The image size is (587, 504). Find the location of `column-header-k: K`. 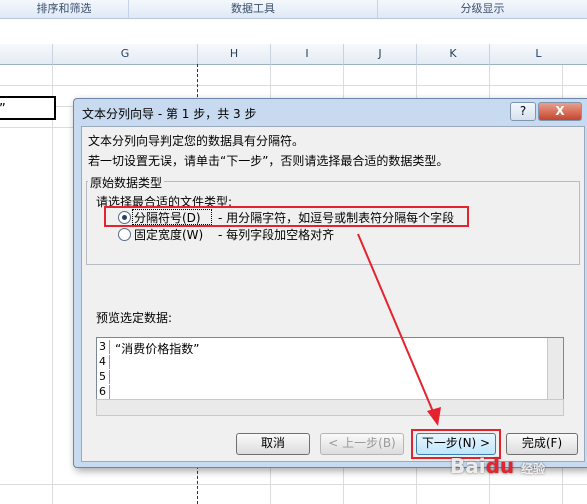

column-header-k: K is located at coordinates (453, 54).